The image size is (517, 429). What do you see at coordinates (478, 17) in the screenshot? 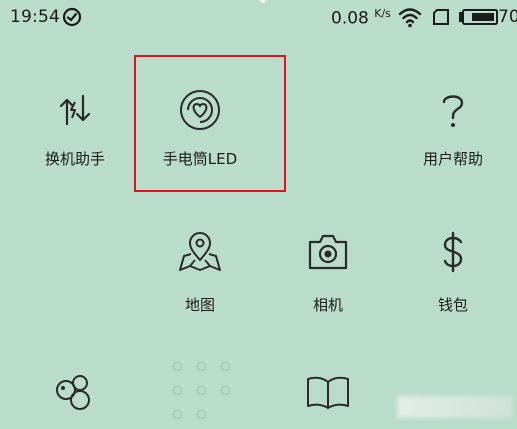
I see `battery-icon` at bounding box center [478, 17].